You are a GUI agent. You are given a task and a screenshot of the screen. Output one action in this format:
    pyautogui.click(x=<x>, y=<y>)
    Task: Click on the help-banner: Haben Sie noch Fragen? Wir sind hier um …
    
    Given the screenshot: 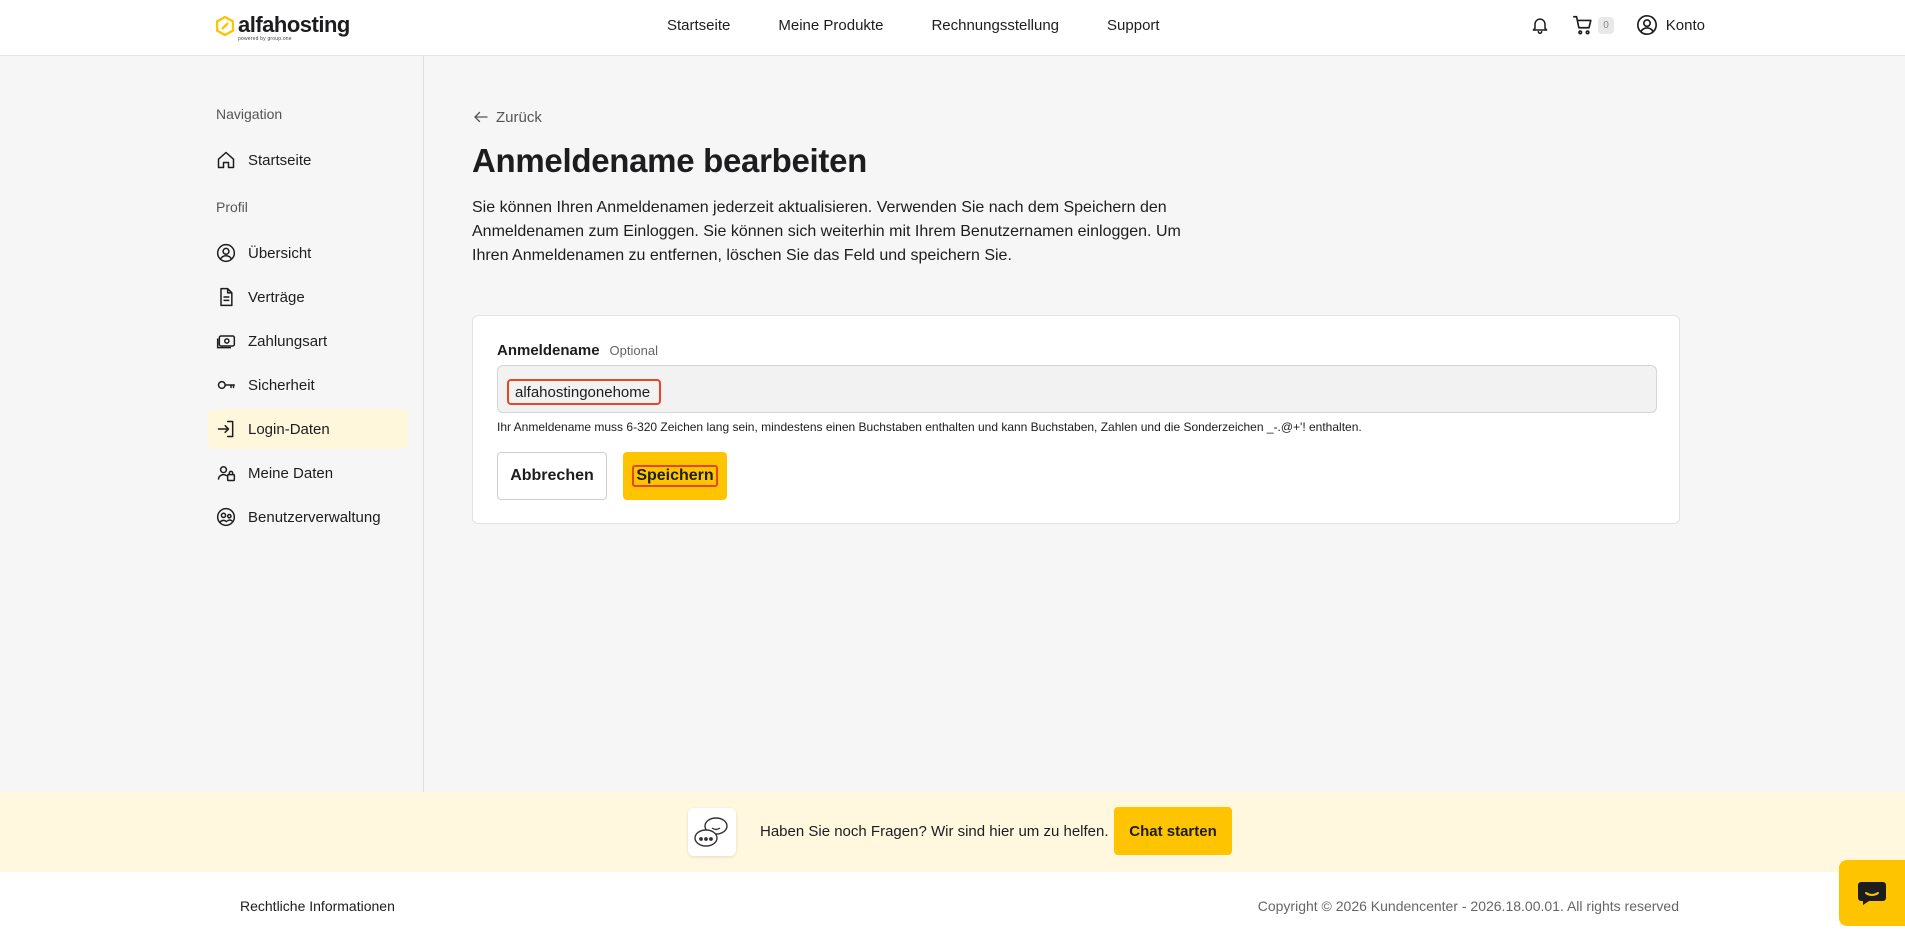 What is the action you would take?
    pyautogui.click(x=952, y=832)
    